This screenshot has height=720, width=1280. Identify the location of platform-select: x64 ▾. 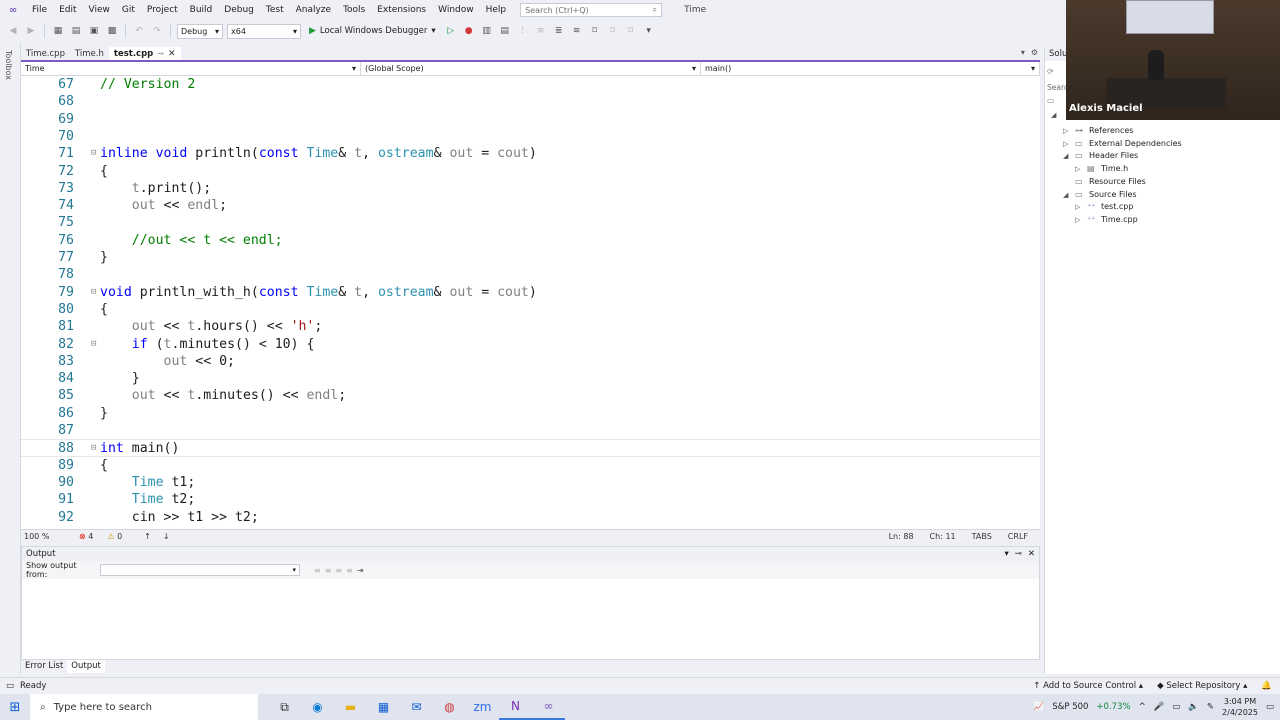
(264, 31).